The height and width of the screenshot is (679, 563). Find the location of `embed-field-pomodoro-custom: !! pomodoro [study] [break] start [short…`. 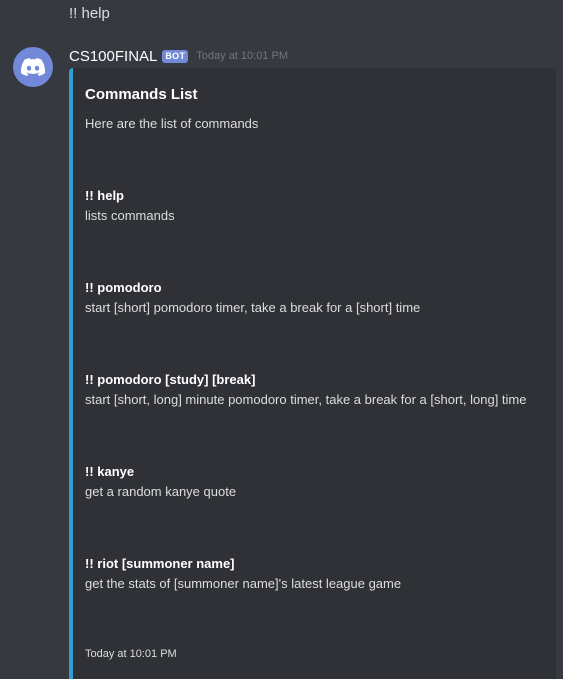

embed-field-pomodoro-custom: !! pomodoro [study] [break] start [short… is located at coordinates (319, 390).